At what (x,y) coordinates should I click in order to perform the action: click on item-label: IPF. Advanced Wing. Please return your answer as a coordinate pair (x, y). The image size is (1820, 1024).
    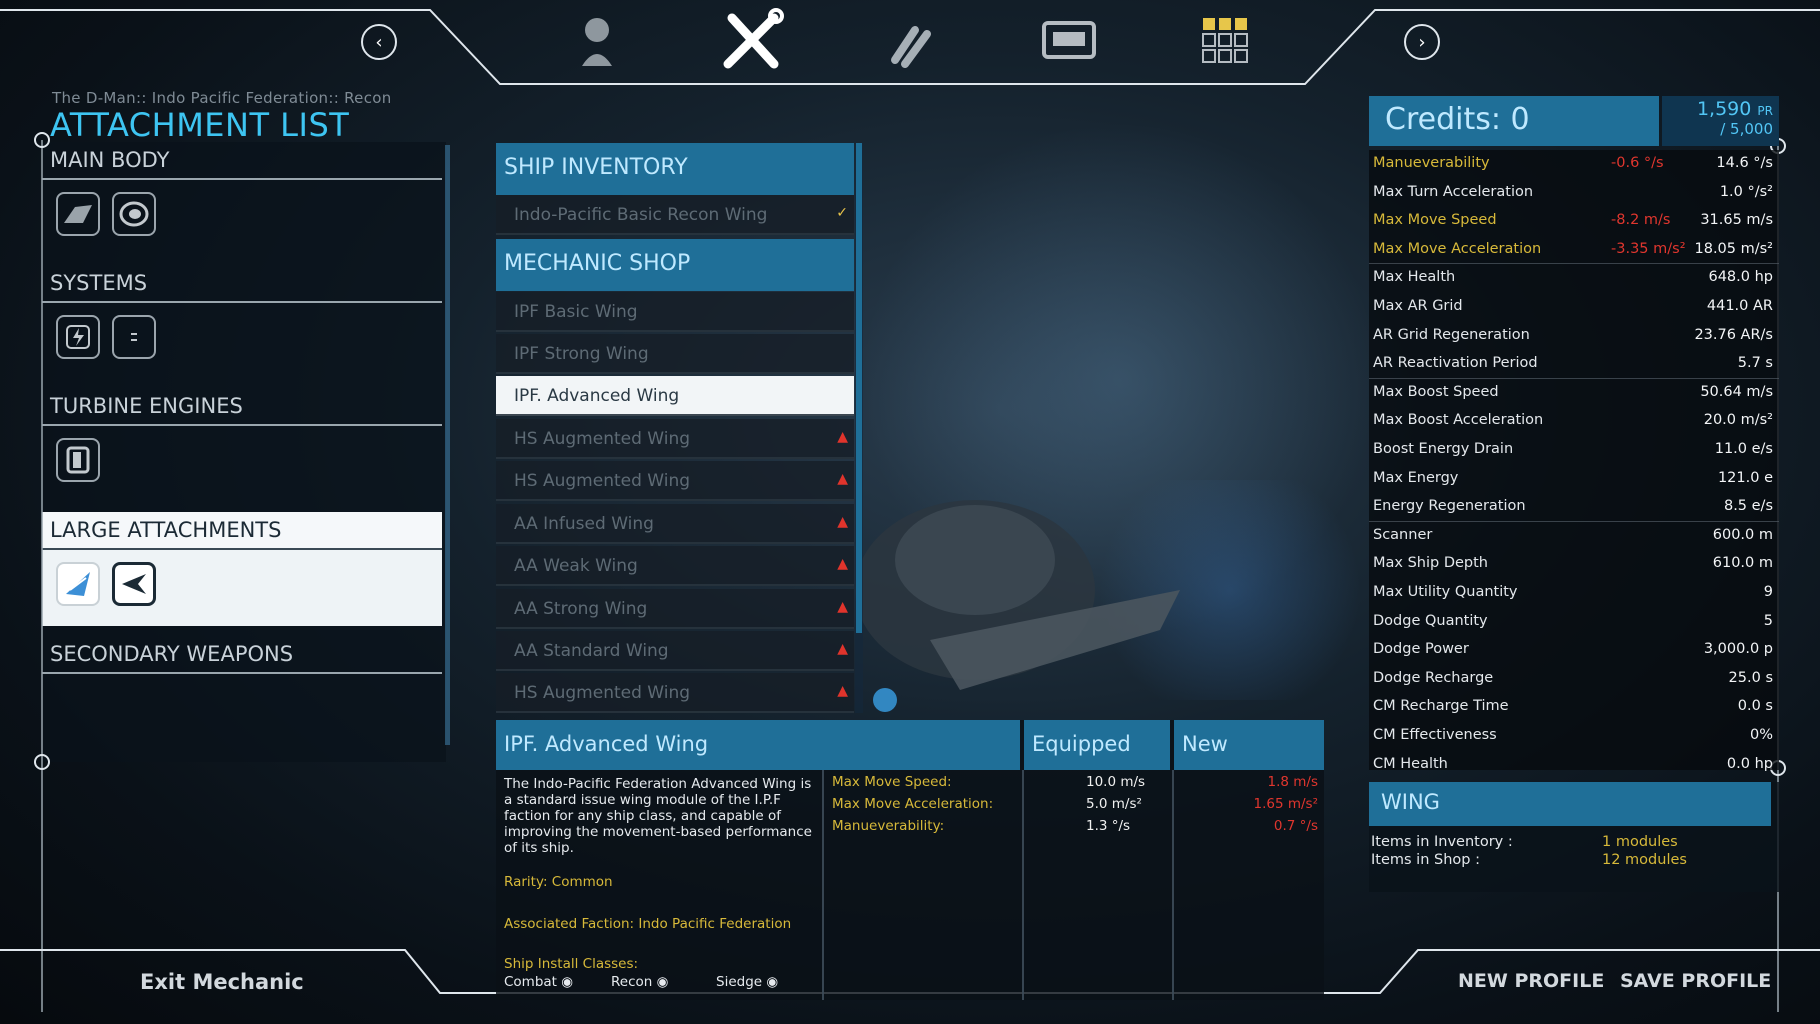
    Looking at the image, I should click on (597, 396).